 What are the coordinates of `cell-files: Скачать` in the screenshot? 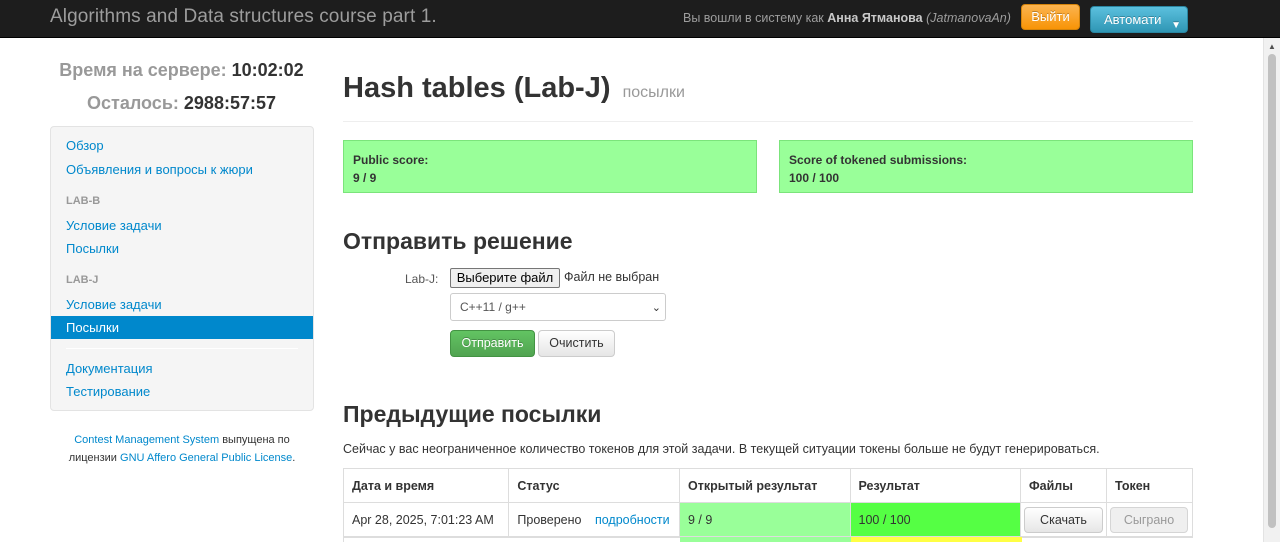 It's located at (1063, 519).